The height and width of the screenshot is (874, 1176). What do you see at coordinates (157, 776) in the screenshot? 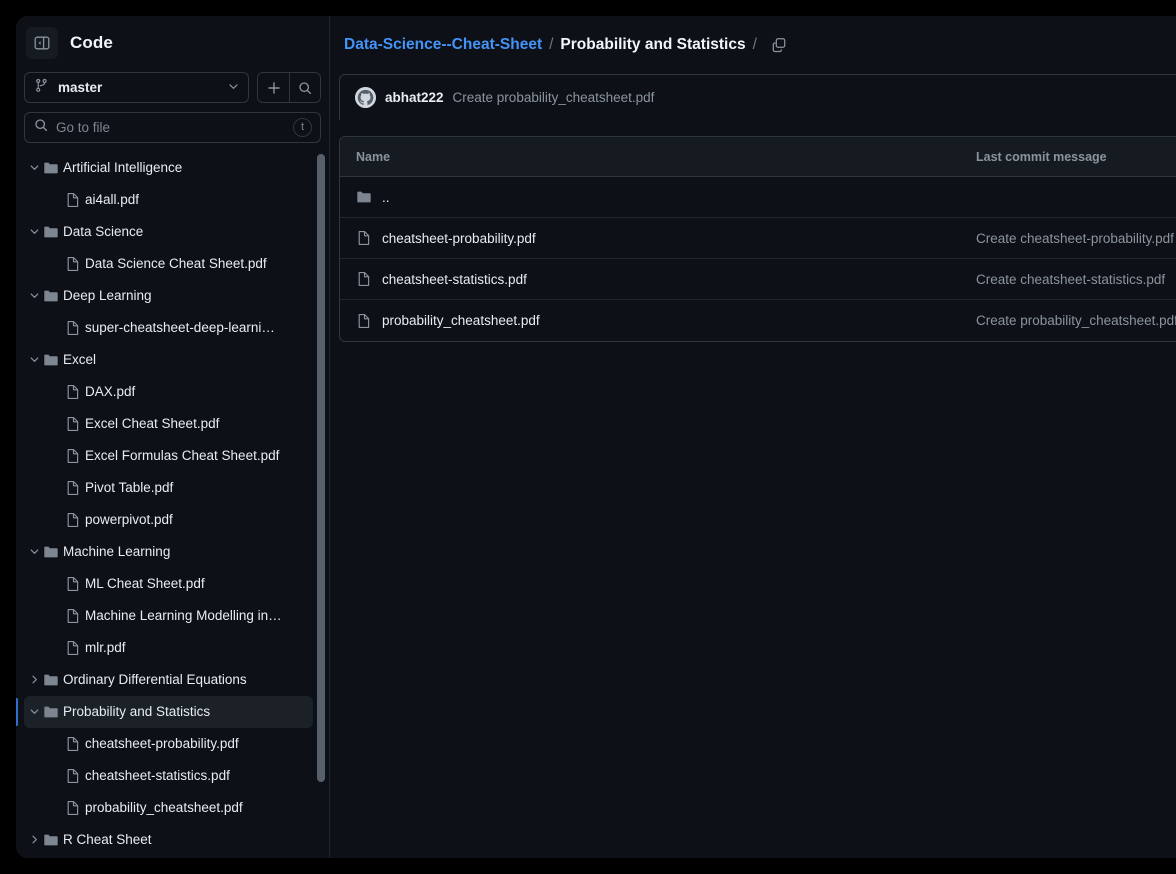
I see `tree-item-label: cheatsheet-statistics.pdf` at bounding box center [157, 776].